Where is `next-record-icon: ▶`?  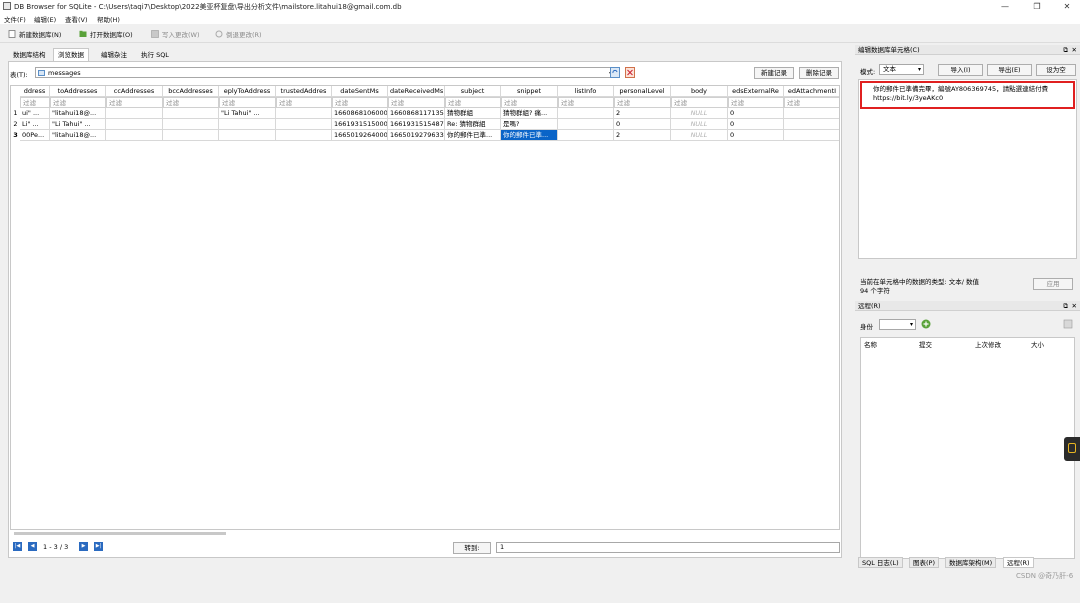 next-record-icon: ▶ is located at coordinates (83, 546).